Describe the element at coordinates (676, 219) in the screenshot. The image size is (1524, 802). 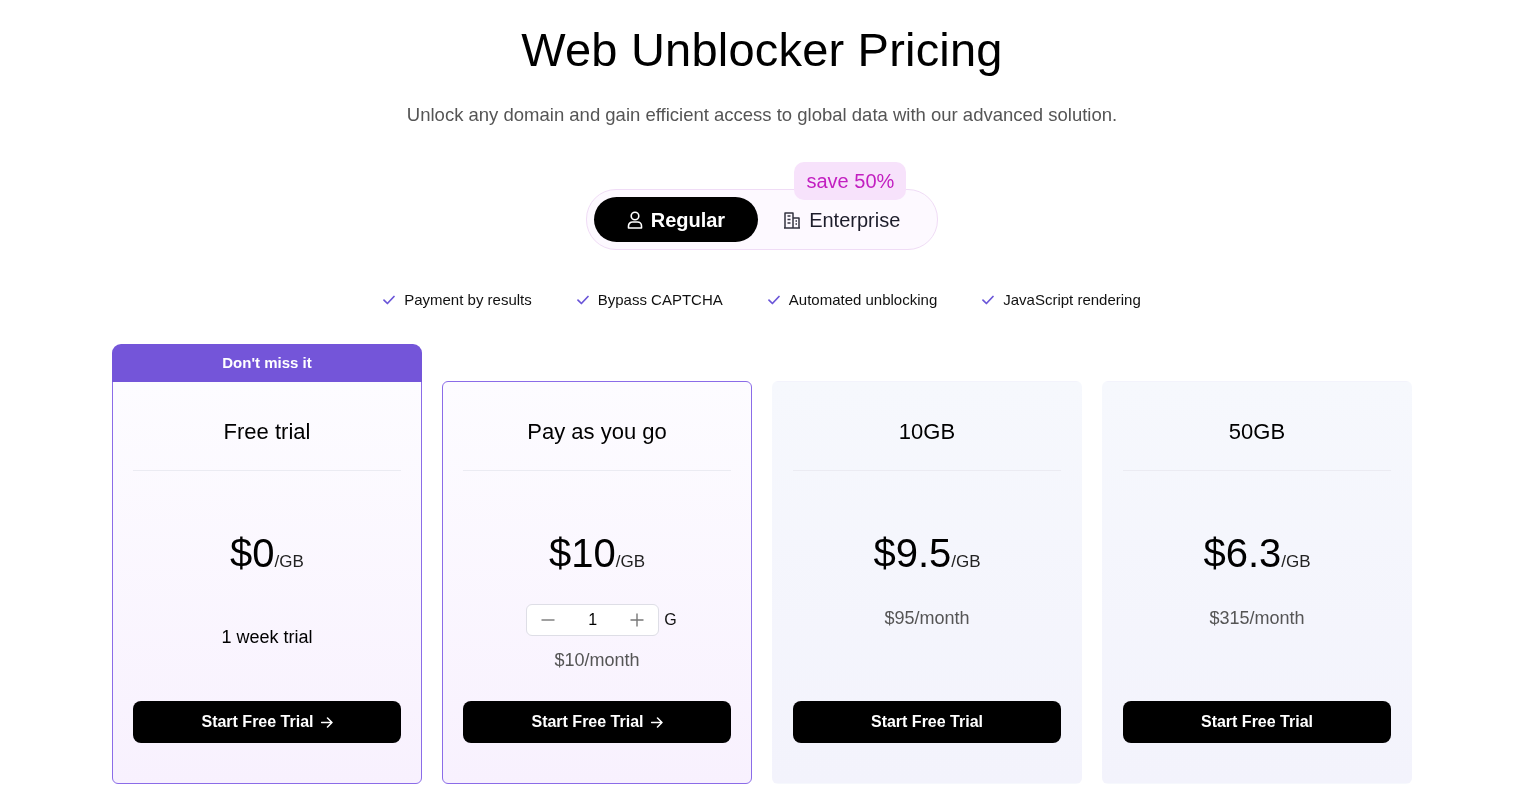
I see `plan-tab: Regular` at that location.